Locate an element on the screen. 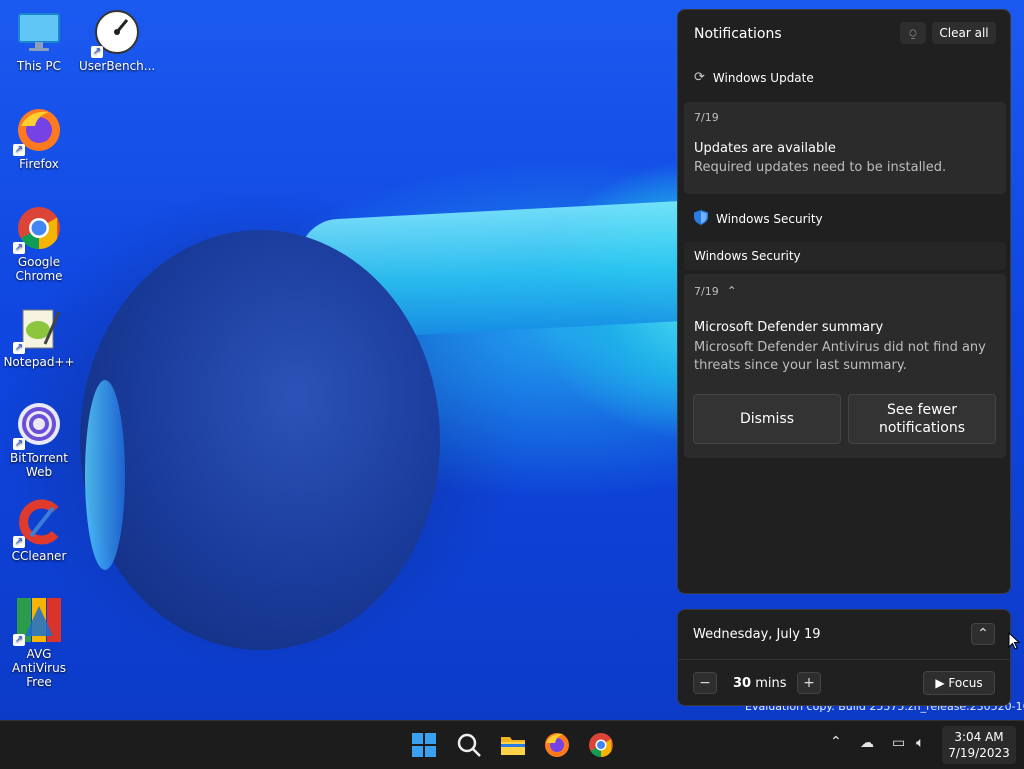 The image size is (1024, 769). desktop-icon-notepadpp: ↗ Notepad++ is located at coordinates (39, 336).